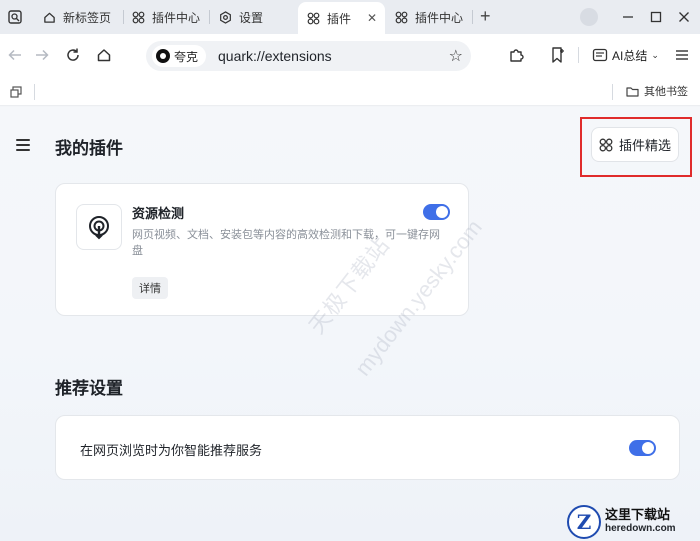 The height and width of the screenshot is (541, 700). What do you see at coordinates (99, 227) in the screenshot?
I see `resource-detect-icon` at bounding box center [99, 227].